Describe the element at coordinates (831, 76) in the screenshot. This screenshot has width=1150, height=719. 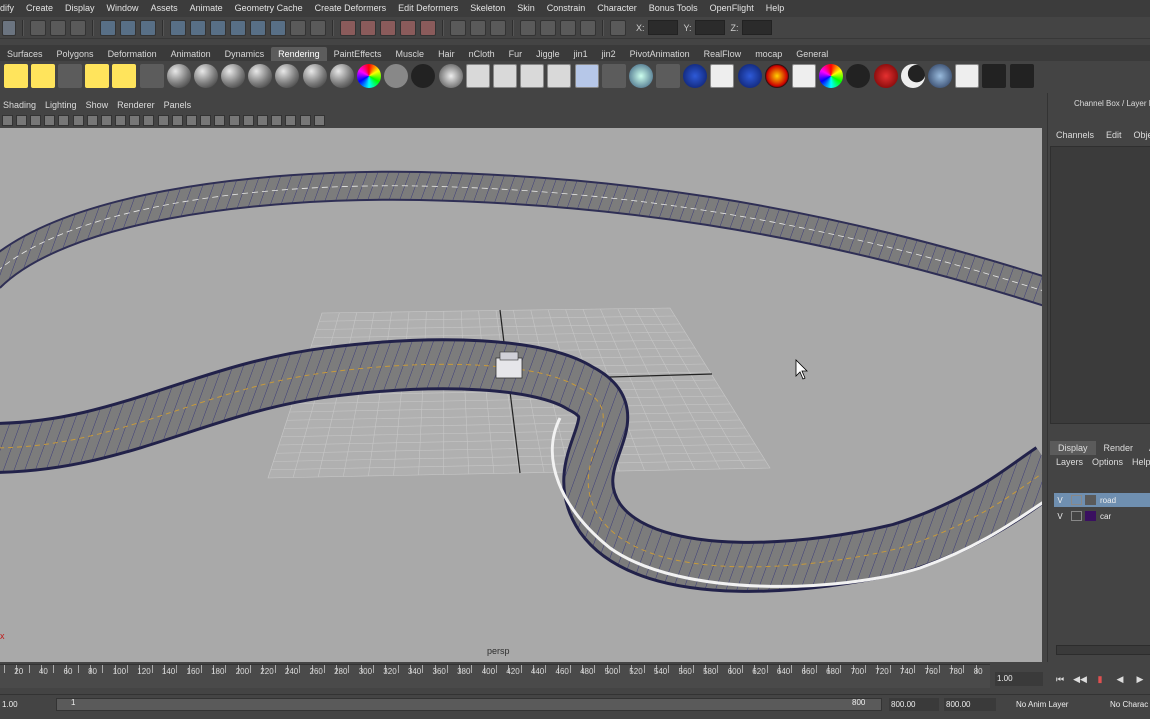
I see `color-wheel-icon` at that location.